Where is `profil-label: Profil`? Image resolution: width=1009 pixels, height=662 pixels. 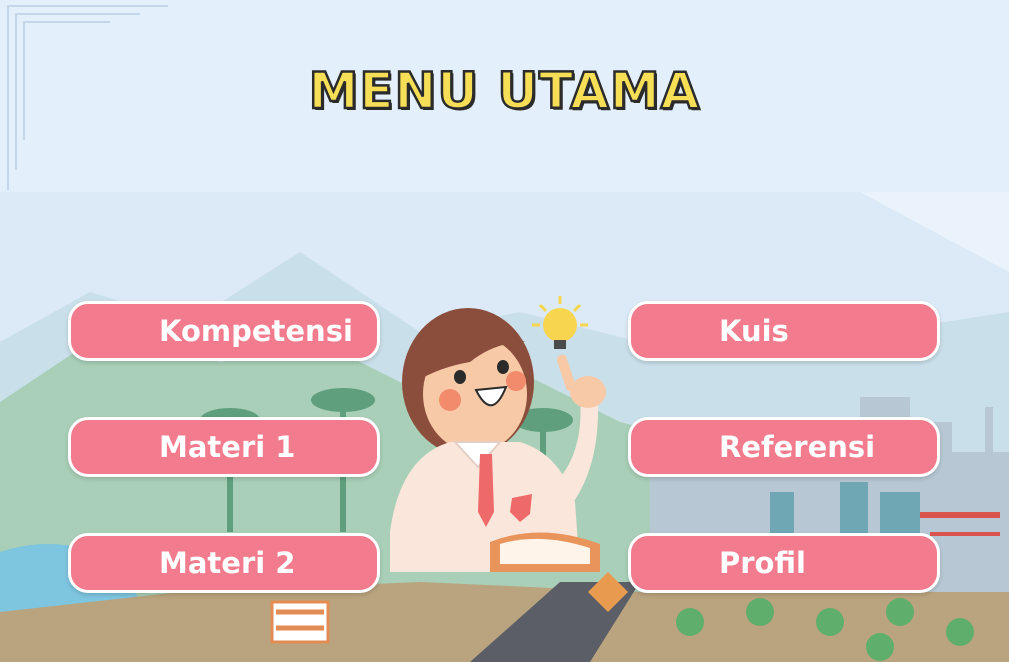
profil-label: Profil is located at coordinates (762, 563).